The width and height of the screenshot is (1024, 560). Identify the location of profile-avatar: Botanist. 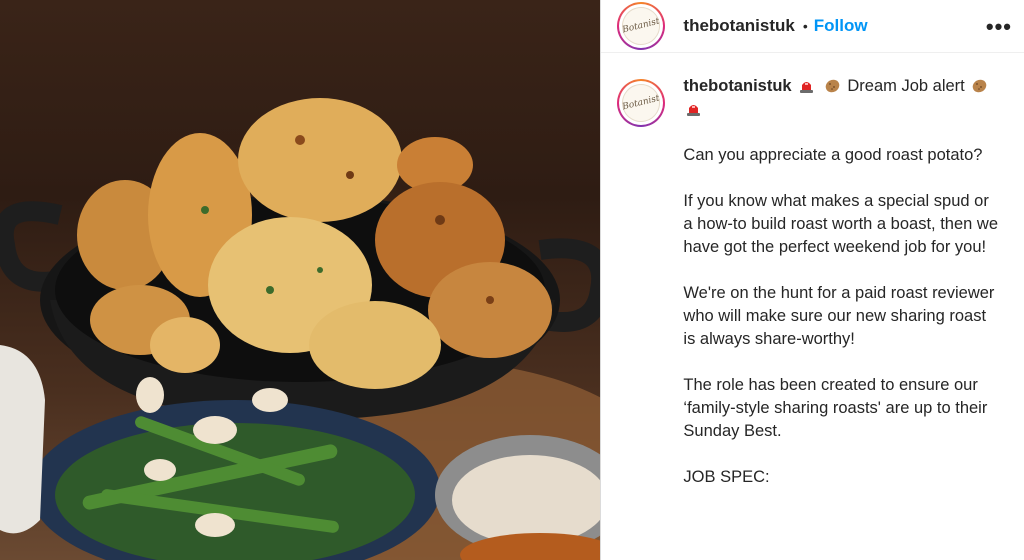
(641, 26).